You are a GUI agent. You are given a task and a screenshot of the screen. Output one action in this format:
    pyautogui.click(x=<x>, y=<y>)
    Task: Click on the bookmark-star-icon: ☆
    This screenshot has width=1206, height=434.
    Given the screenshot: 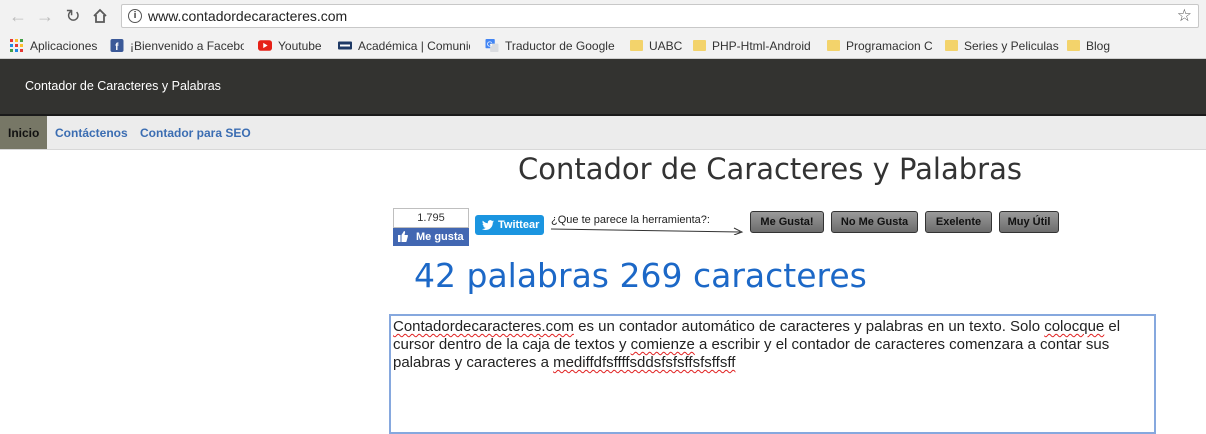 What is the action you would take?
    pyautogui.click(x=1184, y=16)
    